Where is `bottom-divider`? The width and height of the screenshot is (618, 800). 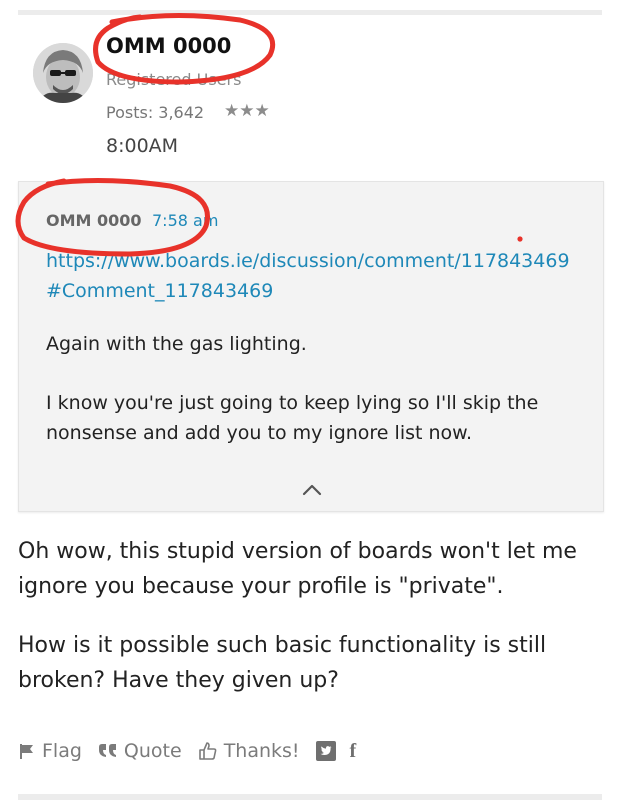
bottom-divider is located at coordinates (310, 797).